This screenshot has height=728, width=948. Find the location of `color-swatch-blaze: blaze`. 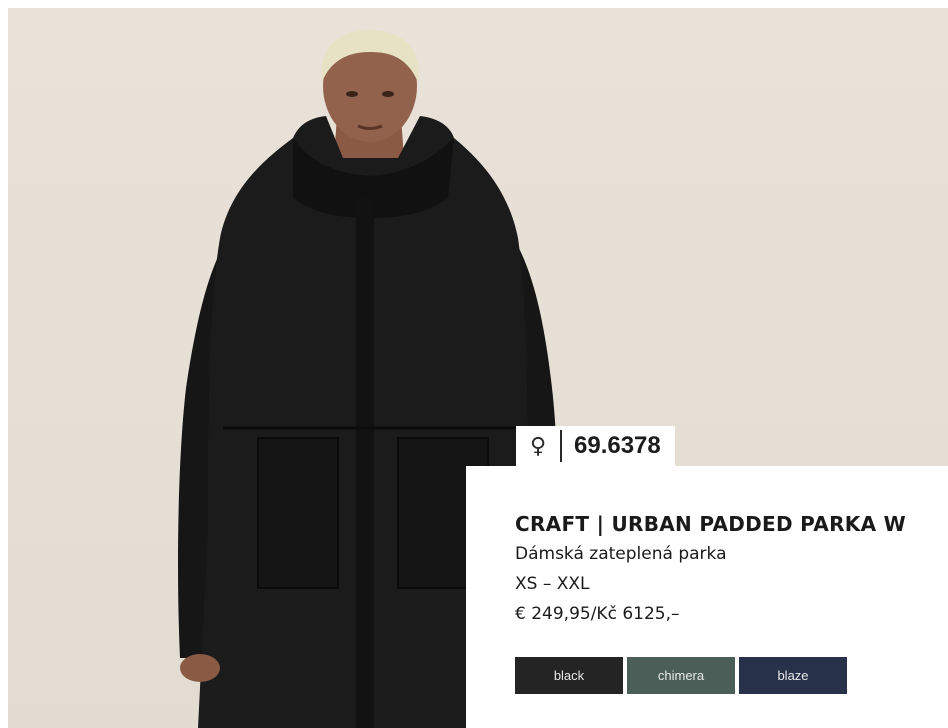

color-swatch-blaze: blaze is located at coordinates (793, 675).